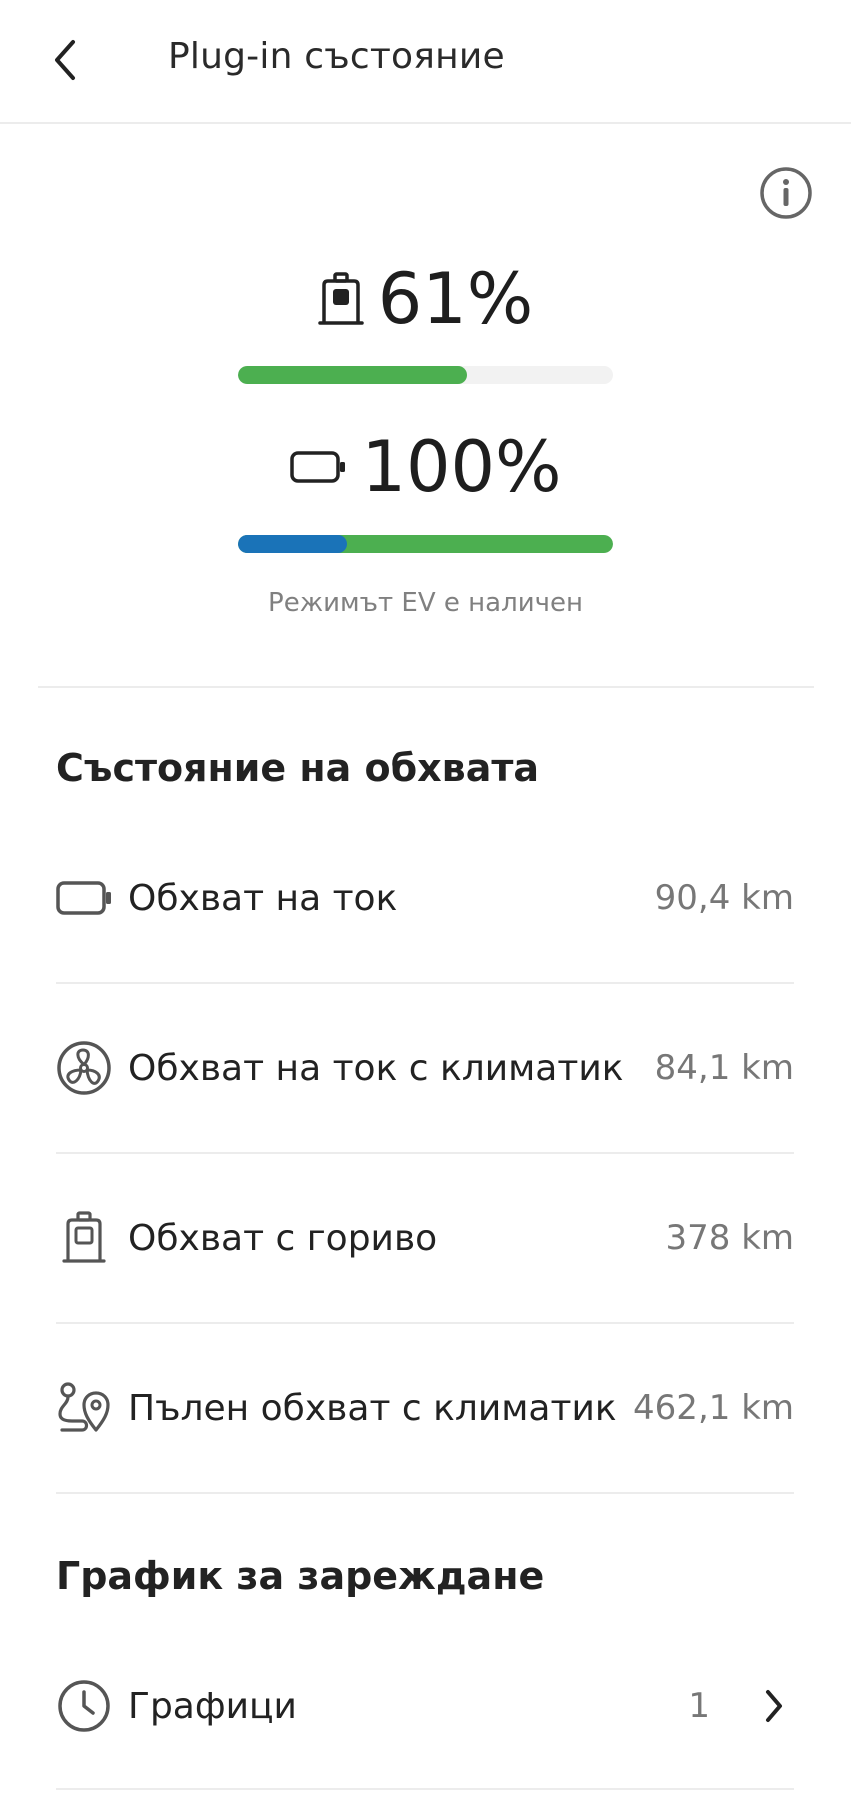 This screenshot has height=1800, width=851. I want to click on range-item-total: Пълен обхват с климатик 462,1 km, so click(425, 1408).